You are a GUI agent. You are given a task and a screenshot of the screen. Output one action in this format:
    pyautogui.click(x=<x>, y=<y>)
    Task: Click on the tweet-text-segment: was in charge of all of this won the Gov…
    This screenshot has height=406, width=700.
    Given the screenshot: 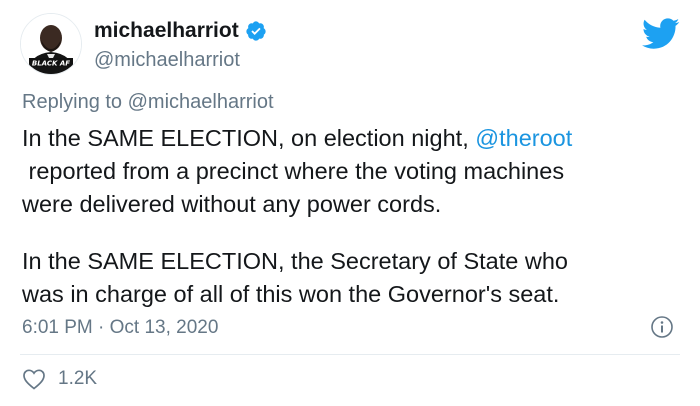 What is the action you would take?
    pyautogui.click(x=291, y=294)
    